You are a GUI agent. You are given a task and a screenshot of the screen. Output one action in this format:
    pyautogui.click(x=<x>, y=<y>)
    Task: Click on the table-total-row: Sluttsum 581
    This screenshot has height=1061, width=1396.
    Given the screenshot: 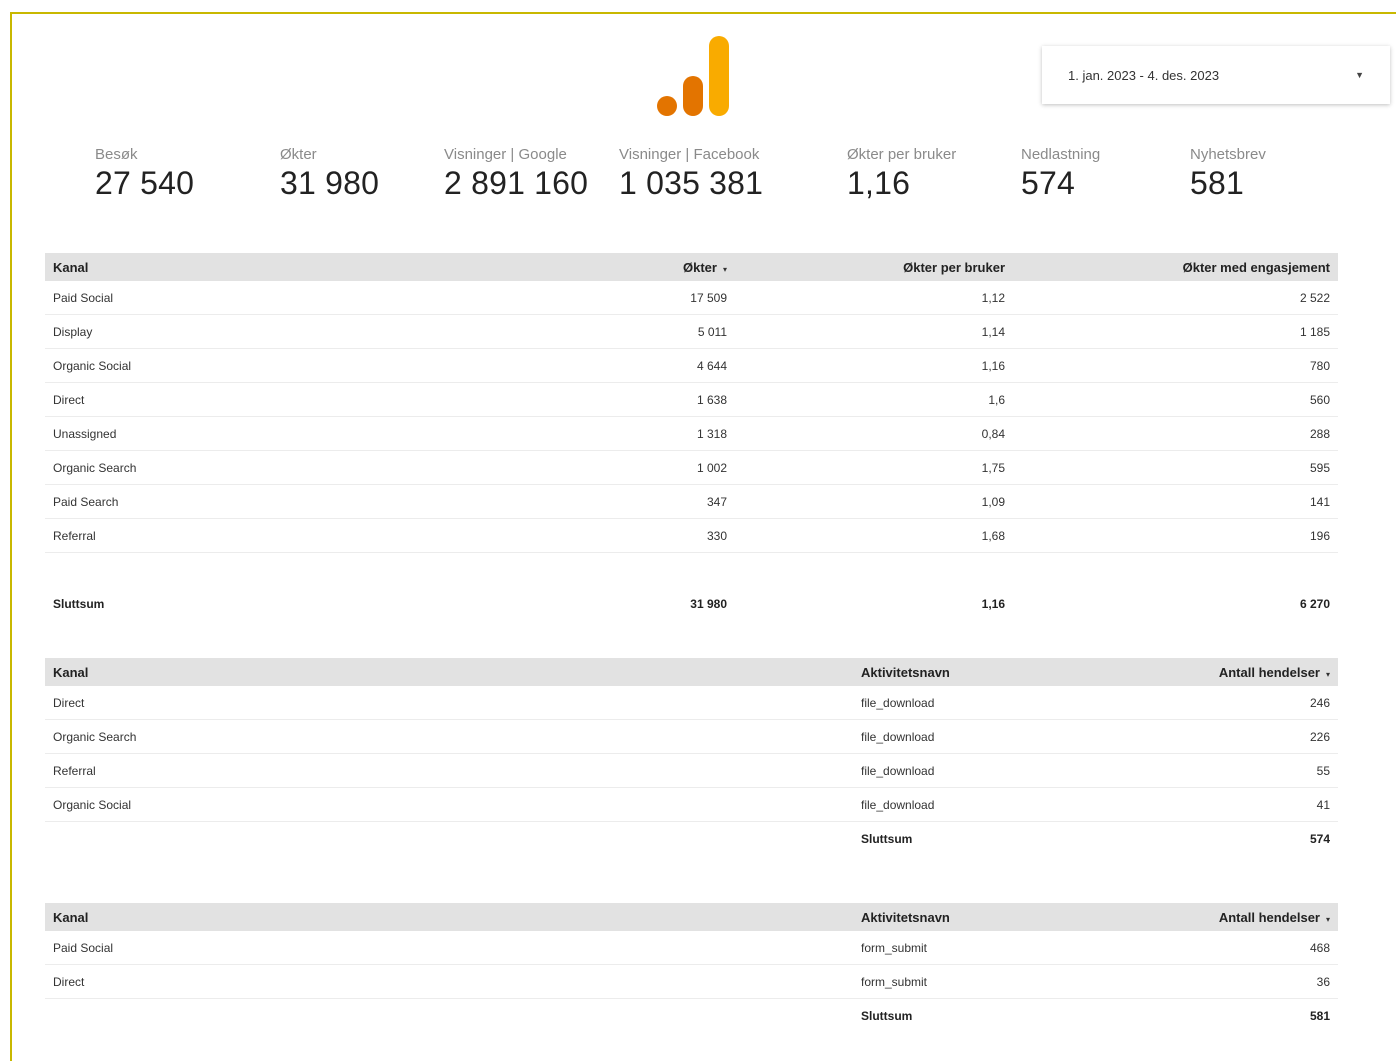 What is the action you would take?
    pyautogui.click(x=691, y=1016)
    